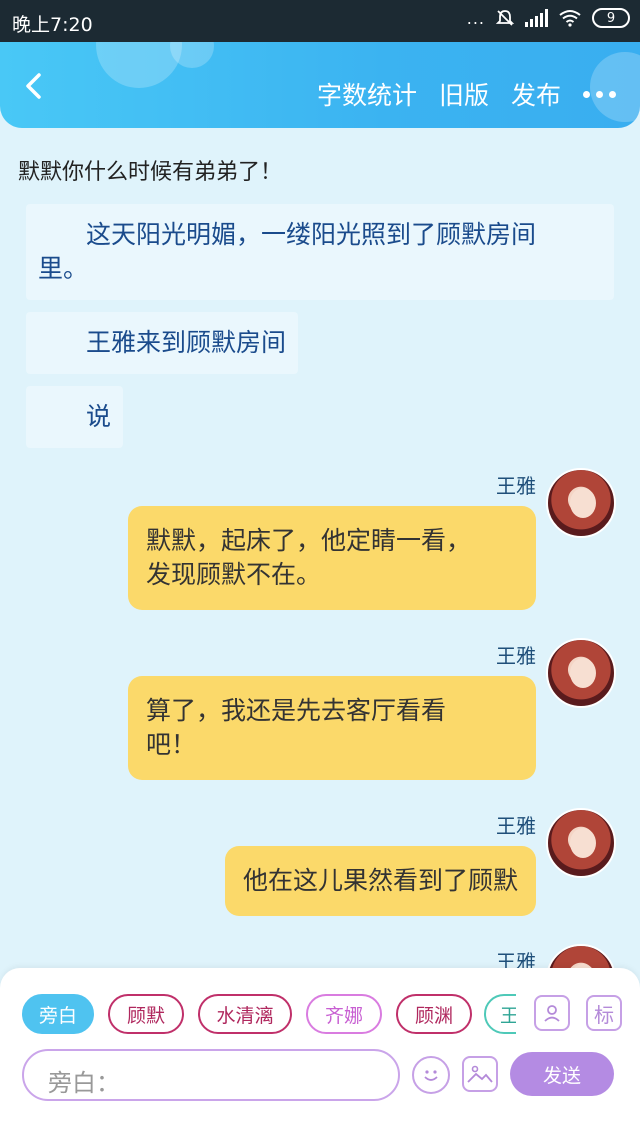 This screenshot has width=640, height=1138. I want to click on top-note: 默默你什么时候有弟弟了！, so click(150, 172).